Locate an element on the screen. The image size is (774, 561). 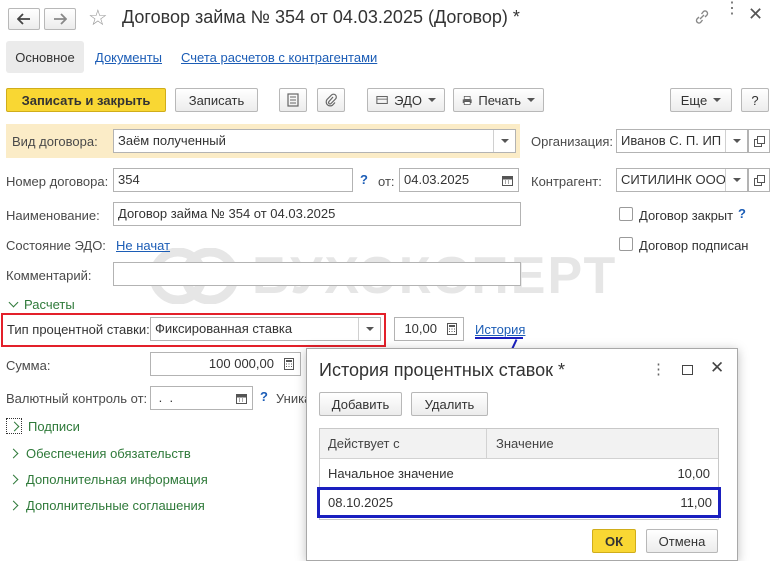
vid-dropdown-button is located at coordinates (504, 141).